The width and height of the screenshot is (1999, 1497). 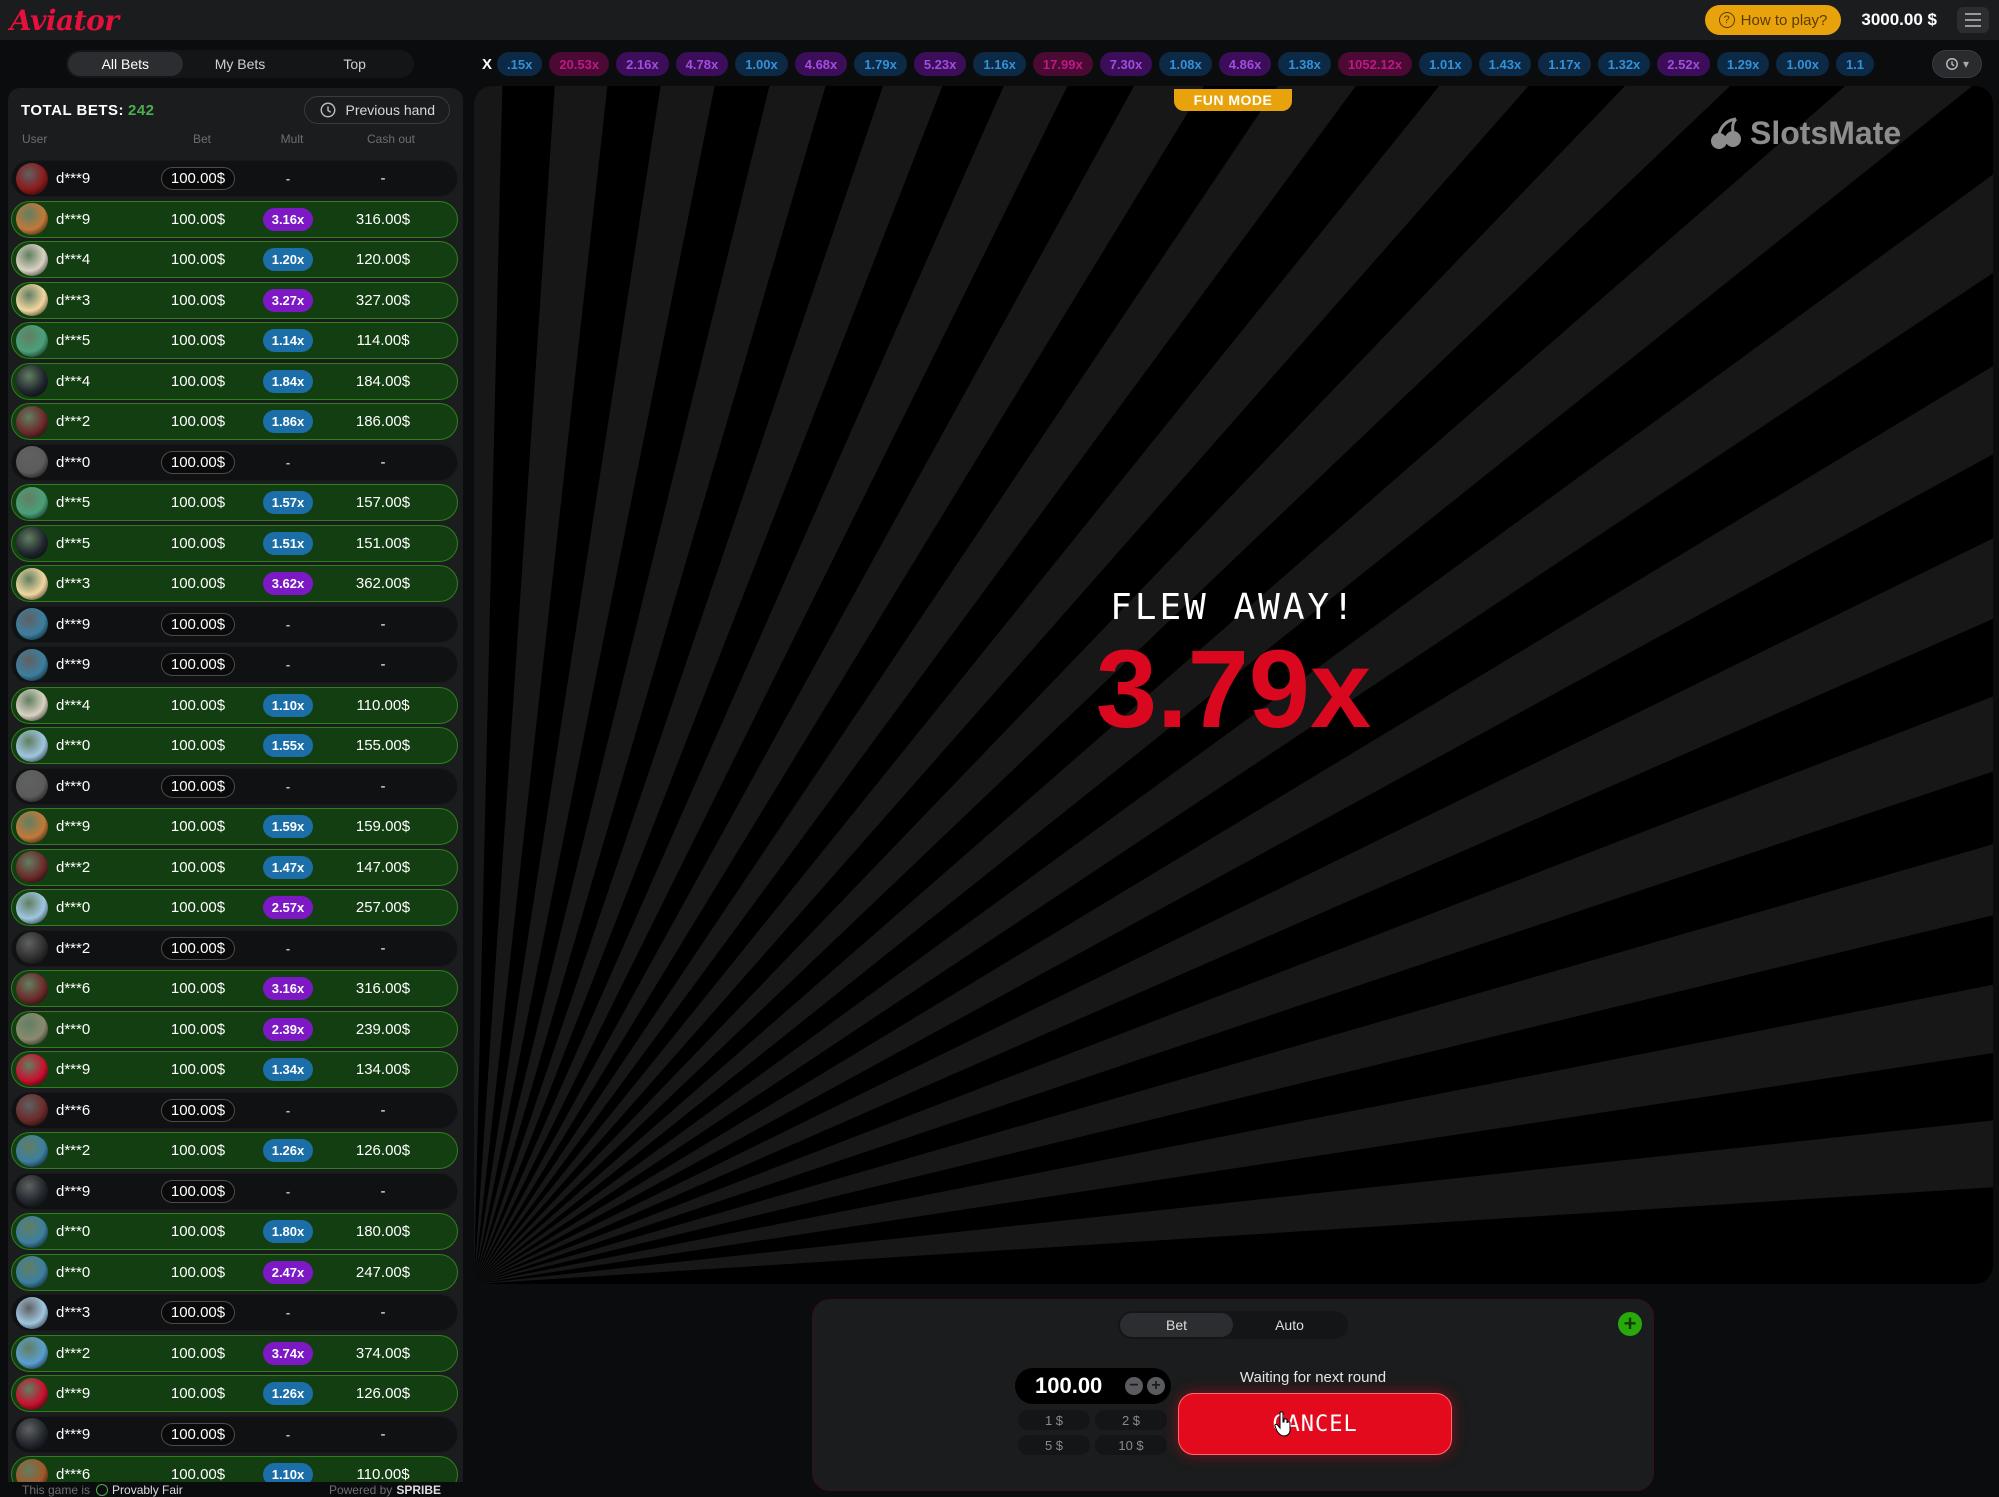 What do you see at coordinates (1315, 1424) in the screenshot?
I see `cancel-button: CANCEL` at bounding box center [1315, 1424].